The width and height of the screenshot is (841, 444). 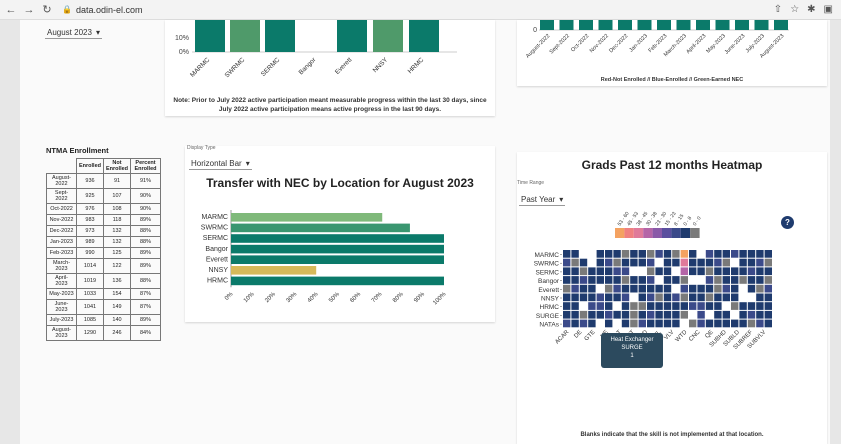 What do you see at coordinates (73, 31) in the screenshot?
I see `month-select: August 2023 ▾` at bounding box center [73, 31].